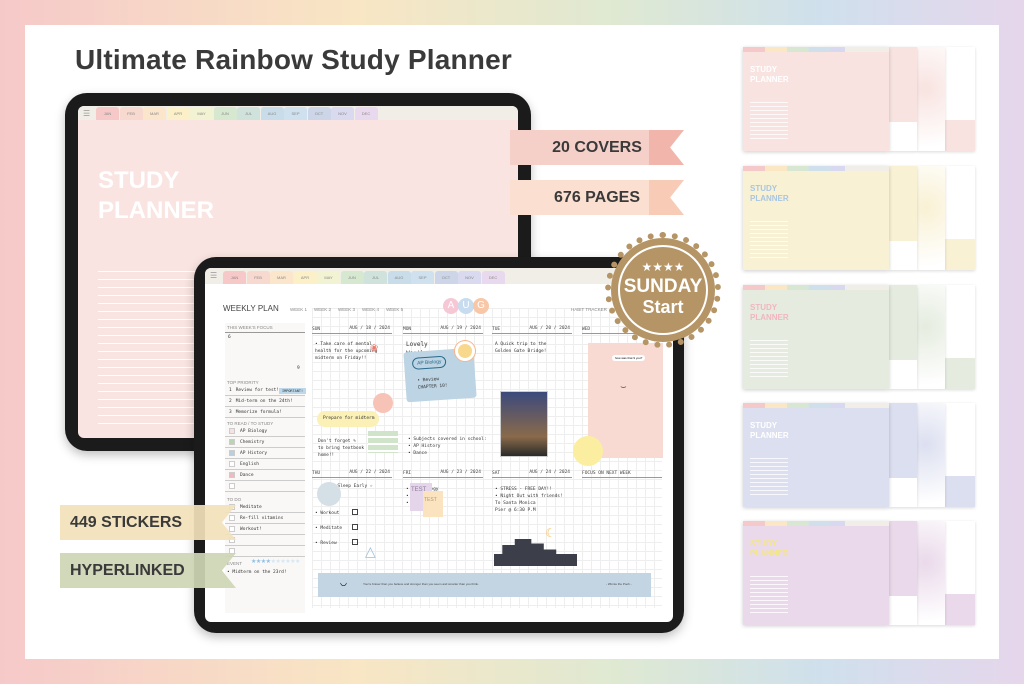 The width and height of the screenshot is (1024, 684). I want to click on cover-title-line1: STUDY, so click(139, 180).